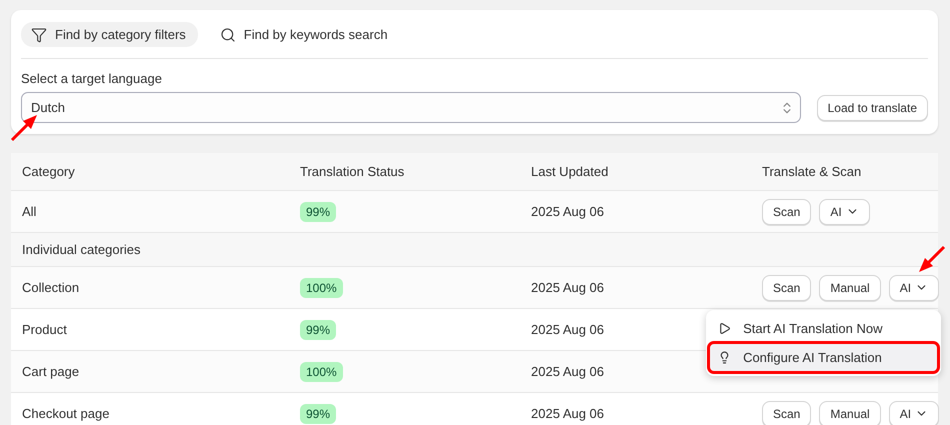 This screenshot has height=425, width=950. What do you see at coordinates (411, 107) in the screenshot?
I see `language-select: Dutch` at bounding box center [411, 107].